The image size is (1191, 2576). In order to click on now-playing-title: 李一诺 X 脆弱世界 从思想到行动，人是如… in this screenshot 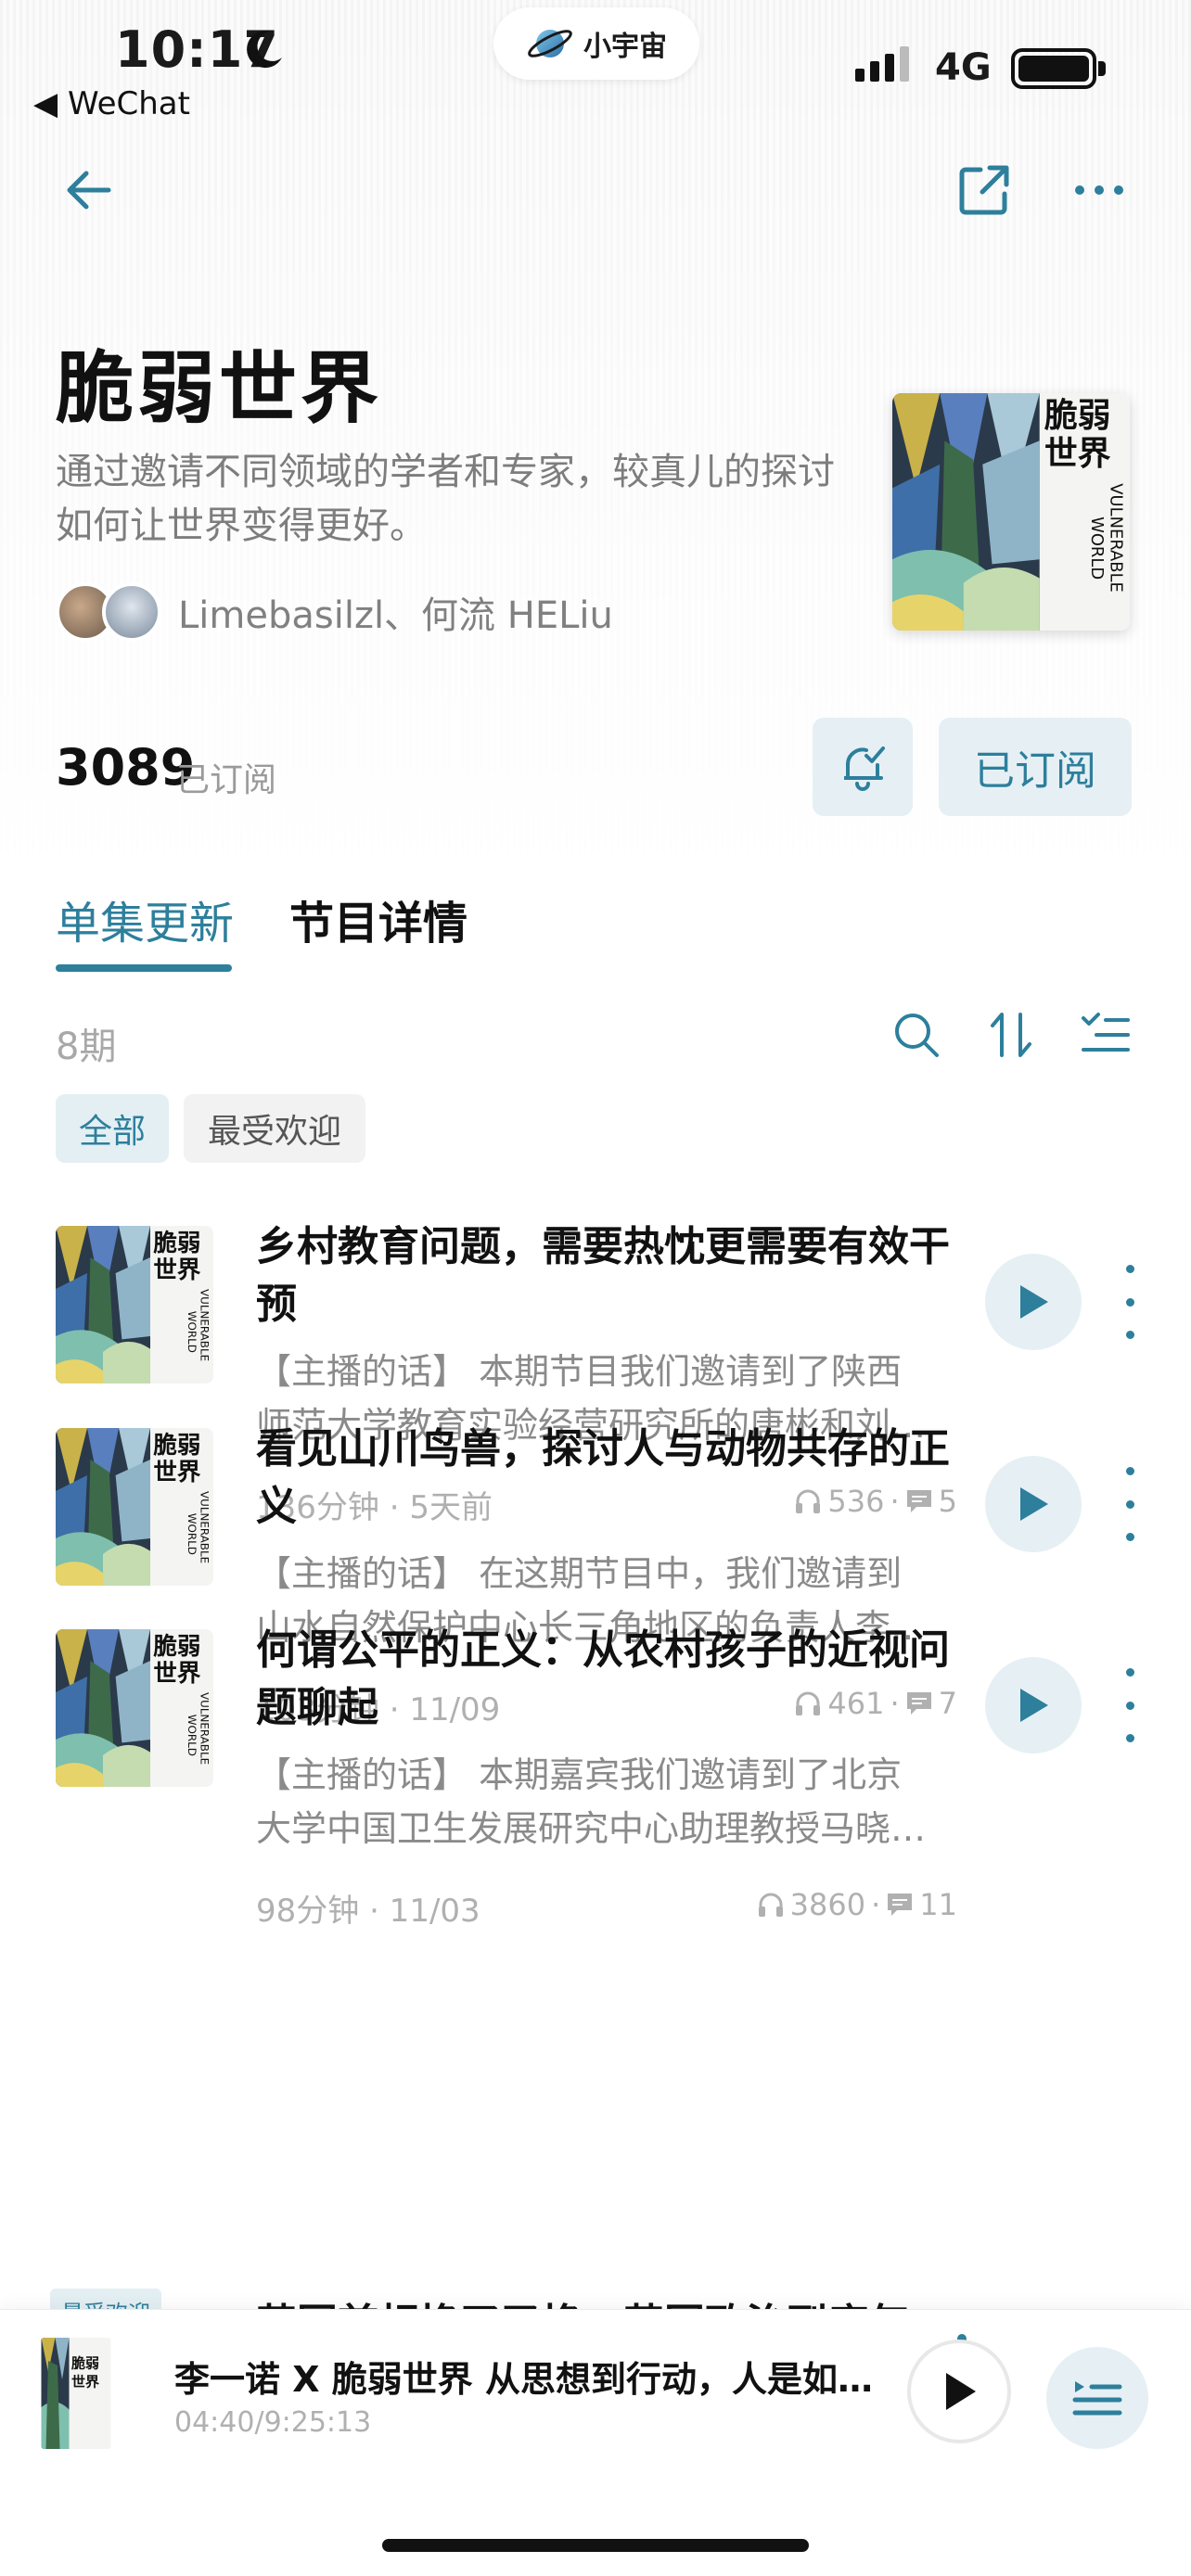, I will do `click(523, 2379)`.